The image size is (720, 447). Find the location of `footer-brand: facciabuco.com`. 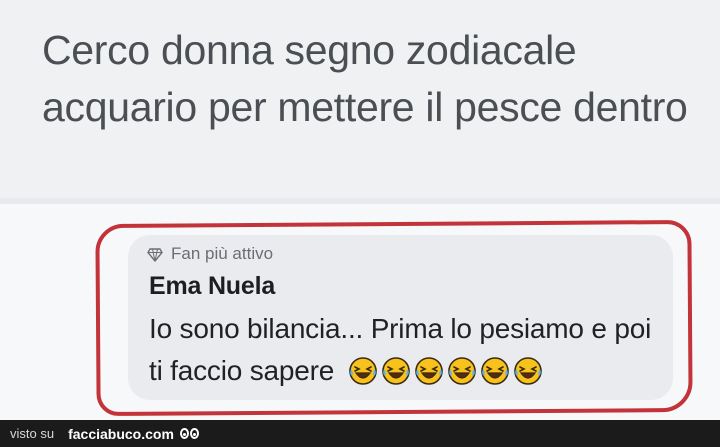

footer-brand: facciabuco.com is located at coordinates (121, 434).